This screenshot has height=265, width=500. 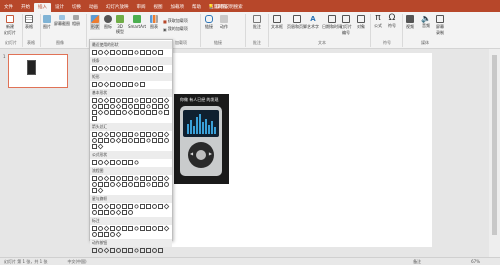 What do you see at coordinates (38, 71) in the screenshot?
I see `slide-thumbnail` at bounding box center [38, 71].